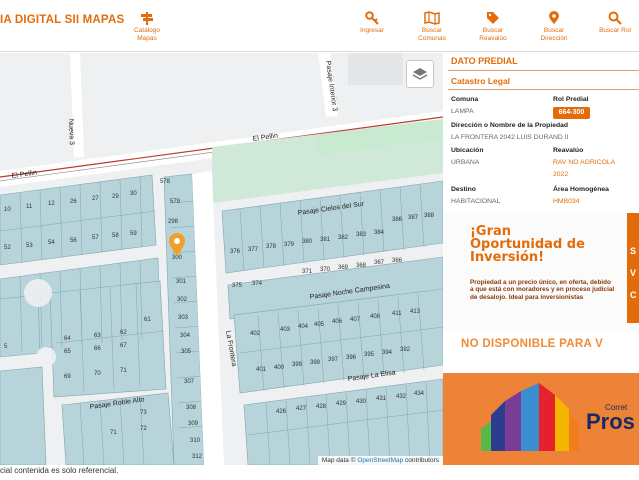 The width and height of the screenshot is (639, 480). Describe the element at coordinates (307, 272) in the screenshot. I see `svg-text: 371` at that location.